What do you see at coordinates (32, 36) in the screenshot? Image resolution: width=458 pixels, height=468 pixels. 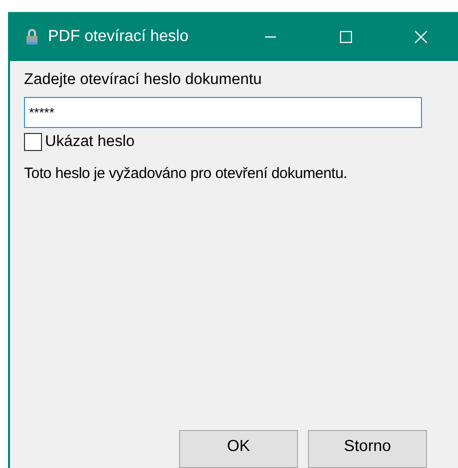 I see `lock-icon` at bounding box center [32, 36].